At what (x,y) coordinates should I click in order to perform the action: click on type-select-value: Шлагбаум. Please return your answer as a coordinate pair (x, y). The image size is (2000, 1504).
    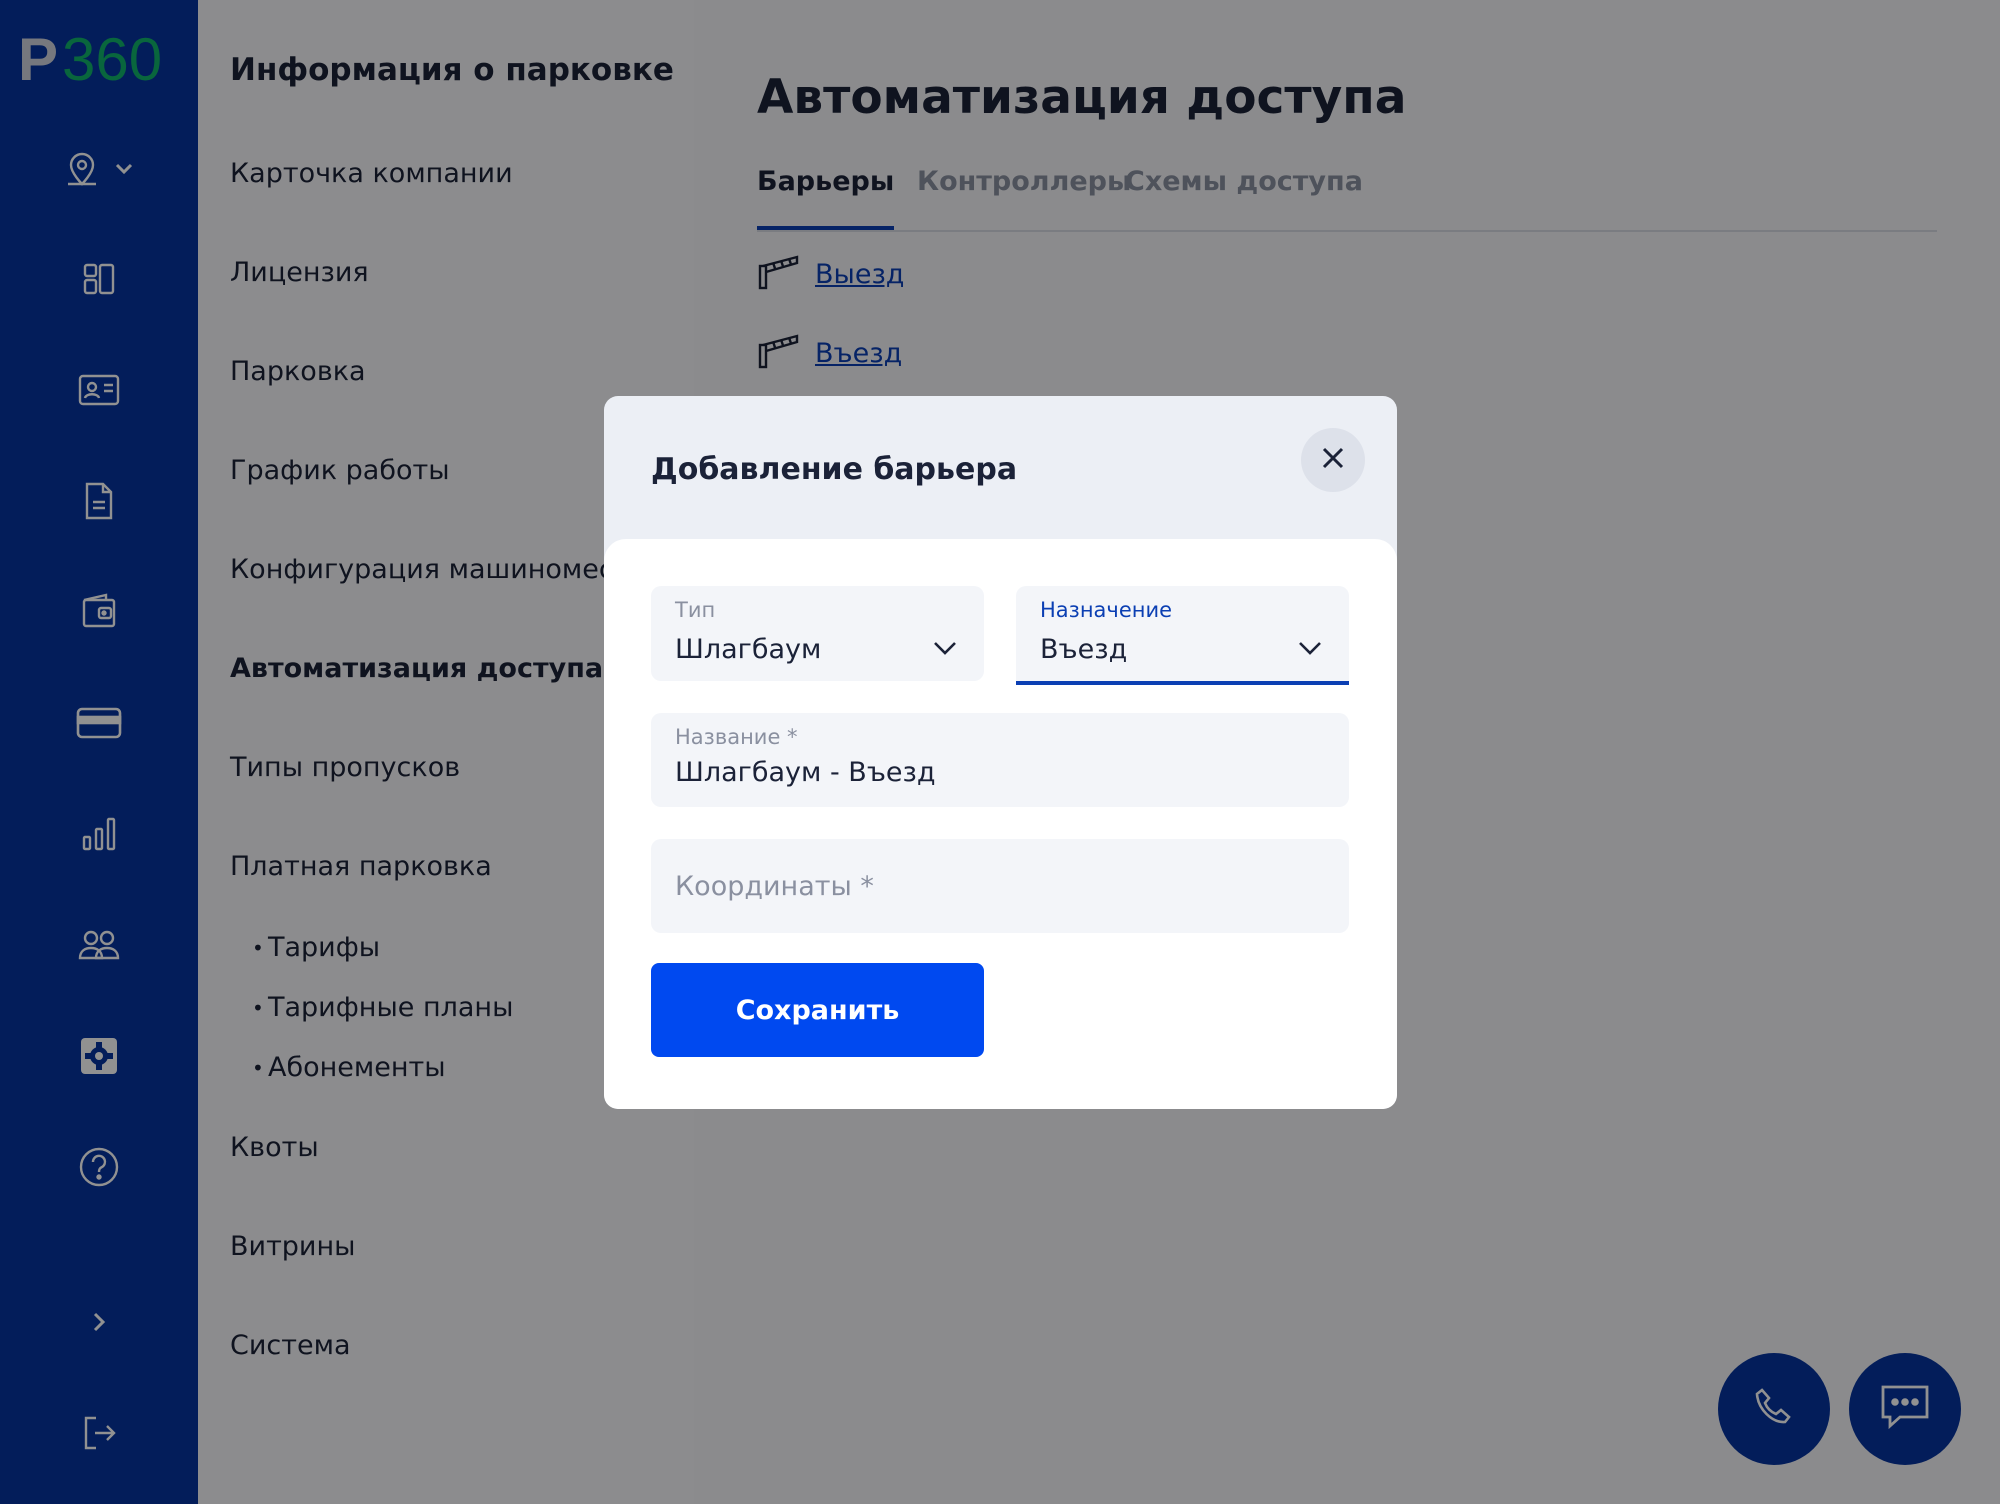
    Looking at the image, I should click on (748, 649).